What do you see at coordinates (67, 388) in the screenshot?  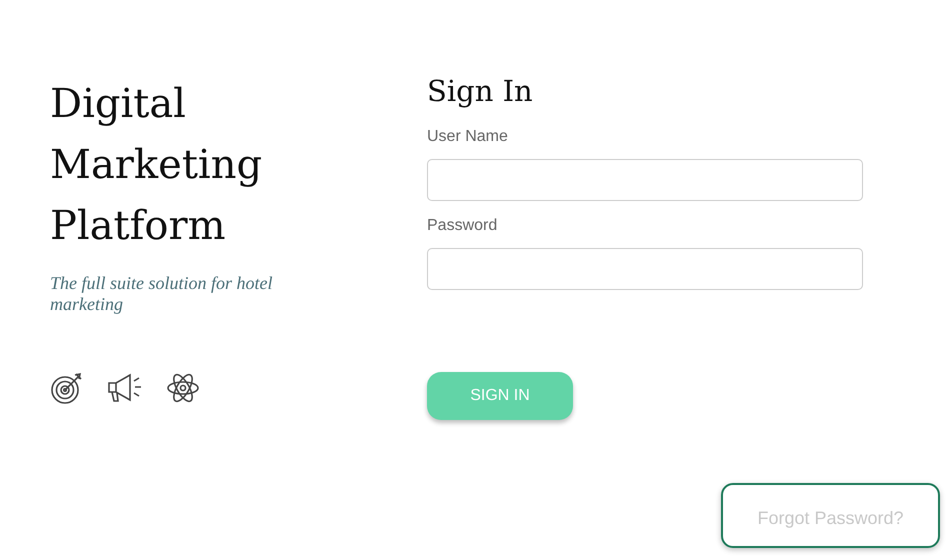 I see `target-icon` at bounding box center [67, 388].